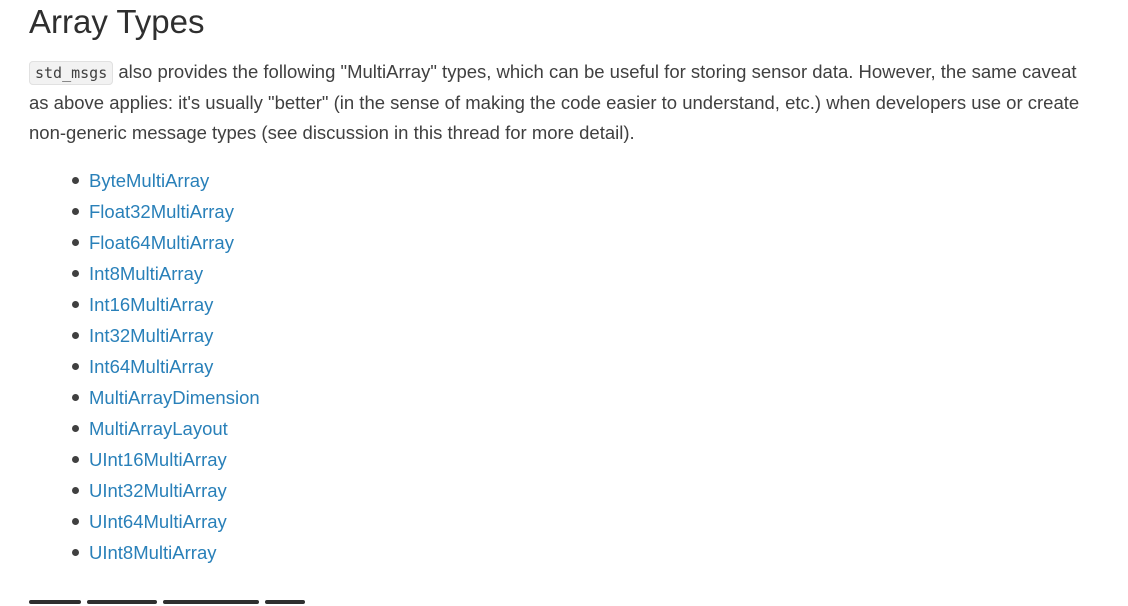 The height and width of the screenshot is (606, 1128). I want to click on list-item: MultiArrayLayout, so click(585, 428).